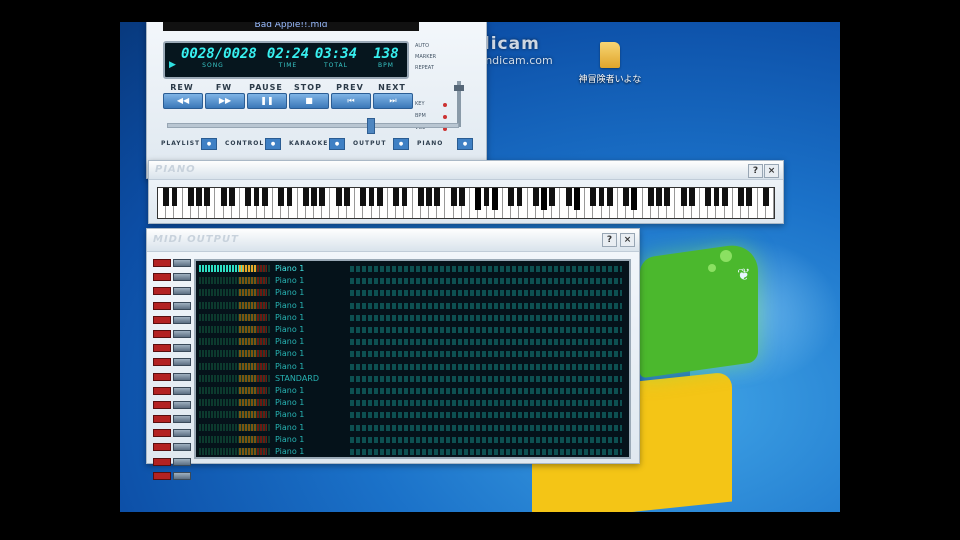 This screenshot has height=540, width=960. Describe the element at coordinates (755, 171) in the screenshot. I see `piano-help-button: ?` at that location.